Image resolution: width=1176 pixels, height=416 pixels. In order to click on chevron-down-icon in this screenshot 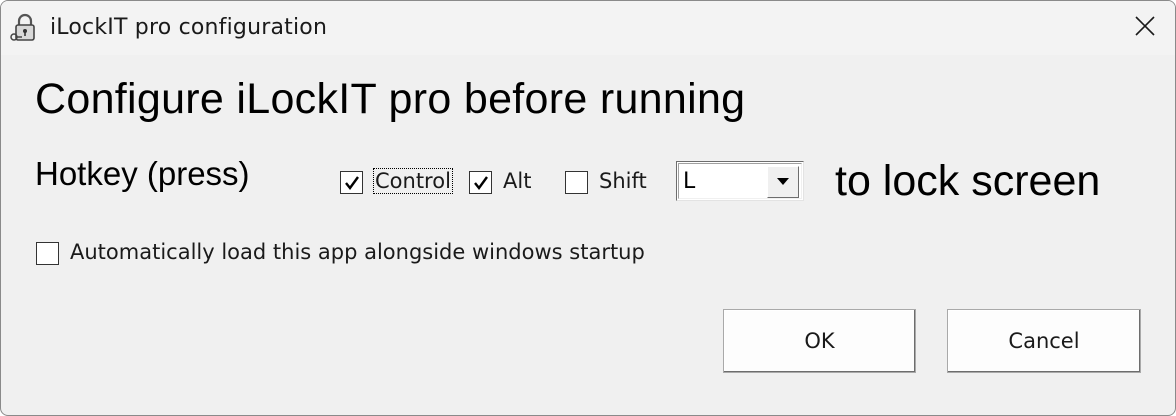, I will do `click(783, 182)`.